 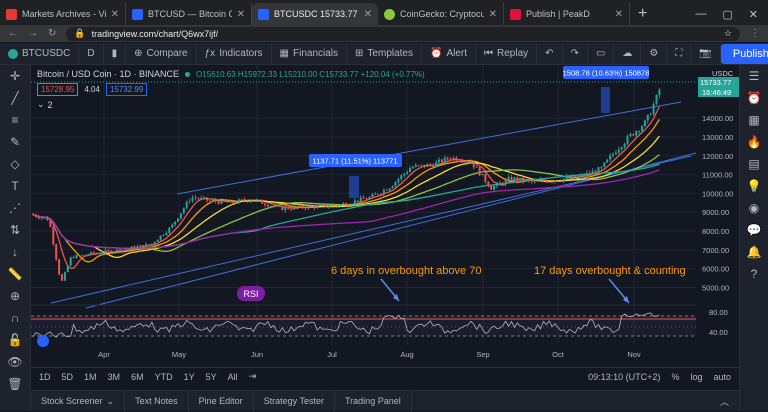 What do you see at coordinates (137, 377) in the screenshot?
I see `range-6m: 6M` at bounding box center [137, 377].